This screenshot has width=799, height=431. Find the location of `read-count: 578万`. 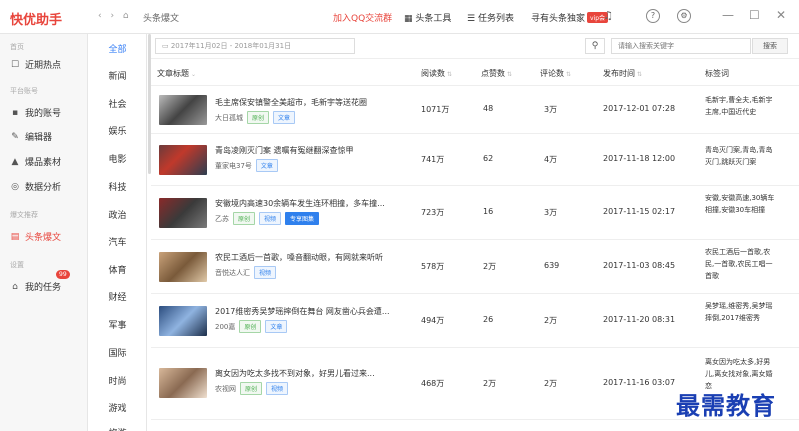

read-count: 578万 is located at coordinates (433, 266).